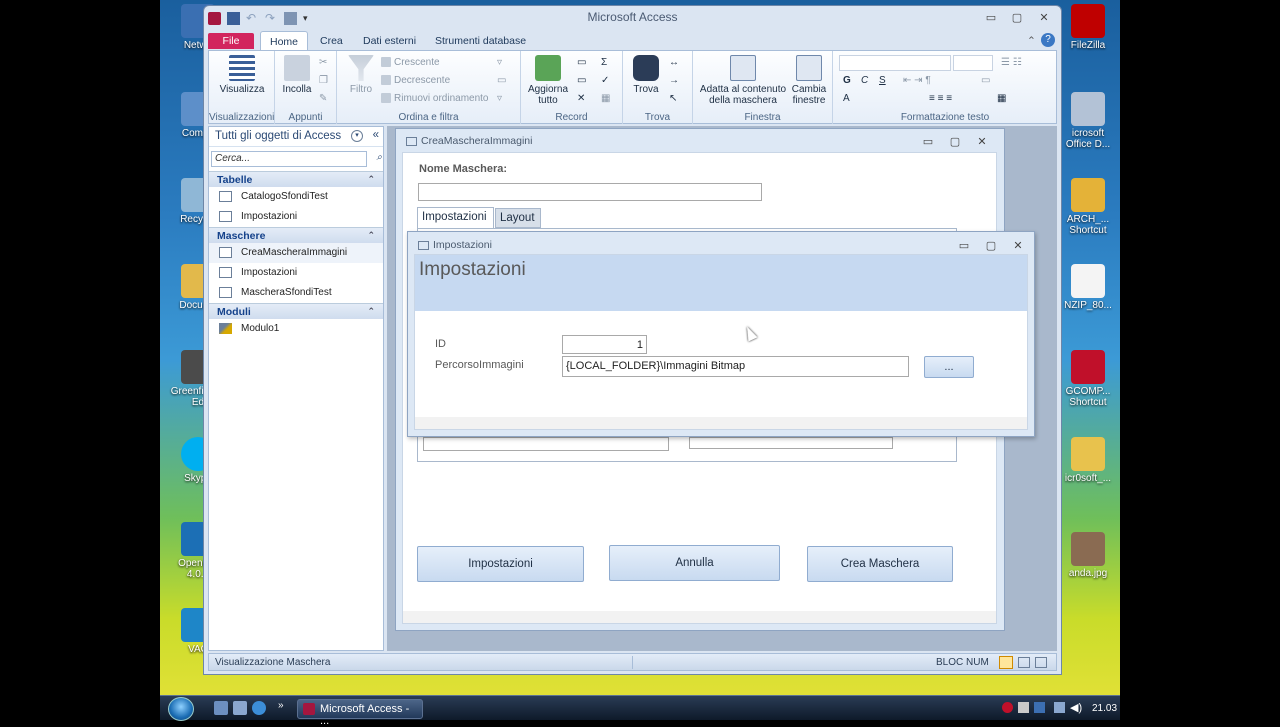 Image resolution: width=1280 pixels, height=727 pixels. I want to click on help-icon: ?, so click(1048, 40).